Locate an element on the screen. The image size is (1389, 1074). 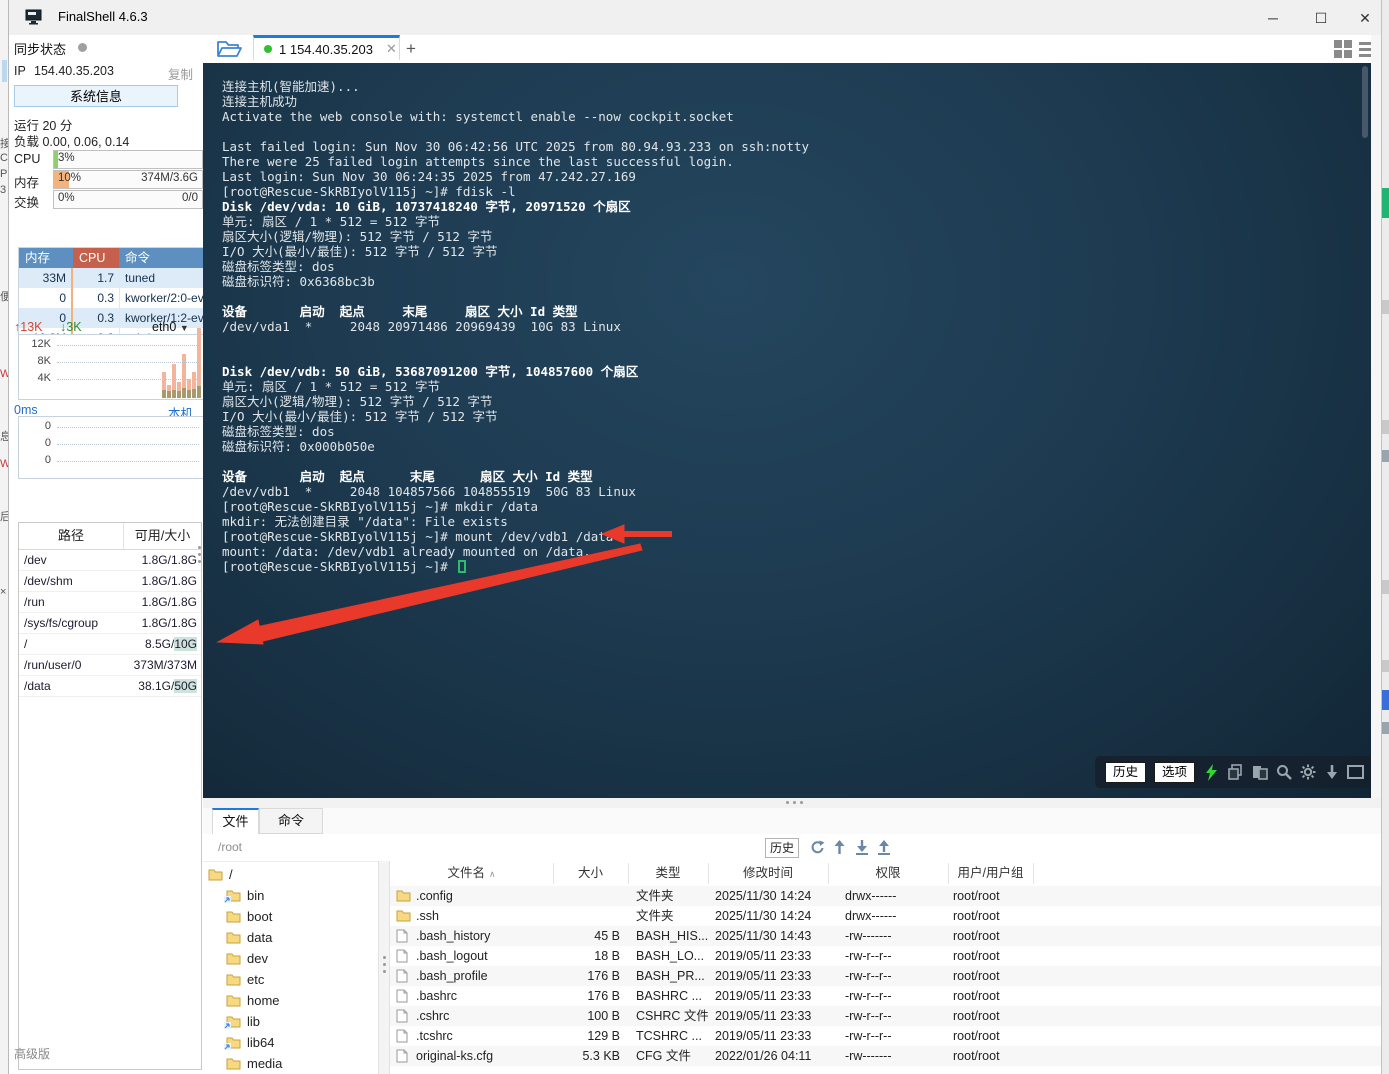
download-rate-label: ↓3K is located at coordinates (71, 327).